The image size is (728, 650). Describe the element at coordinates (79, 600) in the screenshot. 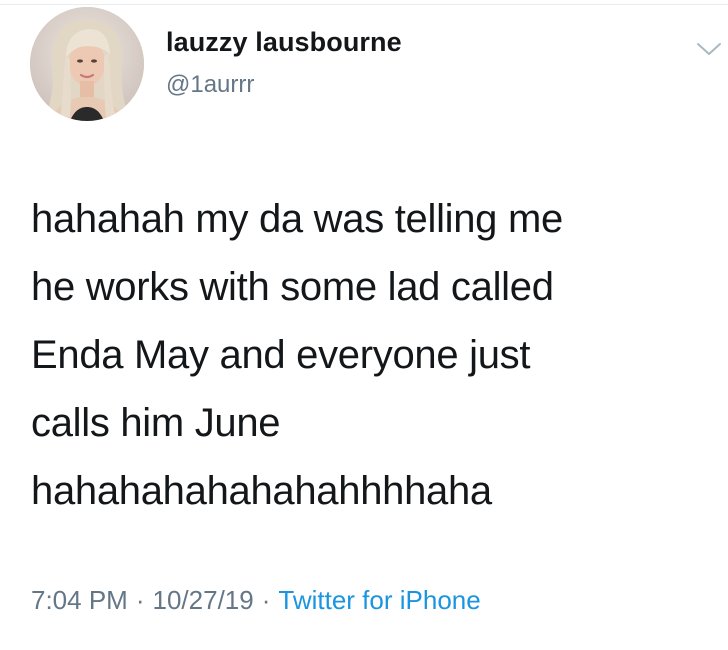

I see `tweet-time: 7:04 PM` at that location.